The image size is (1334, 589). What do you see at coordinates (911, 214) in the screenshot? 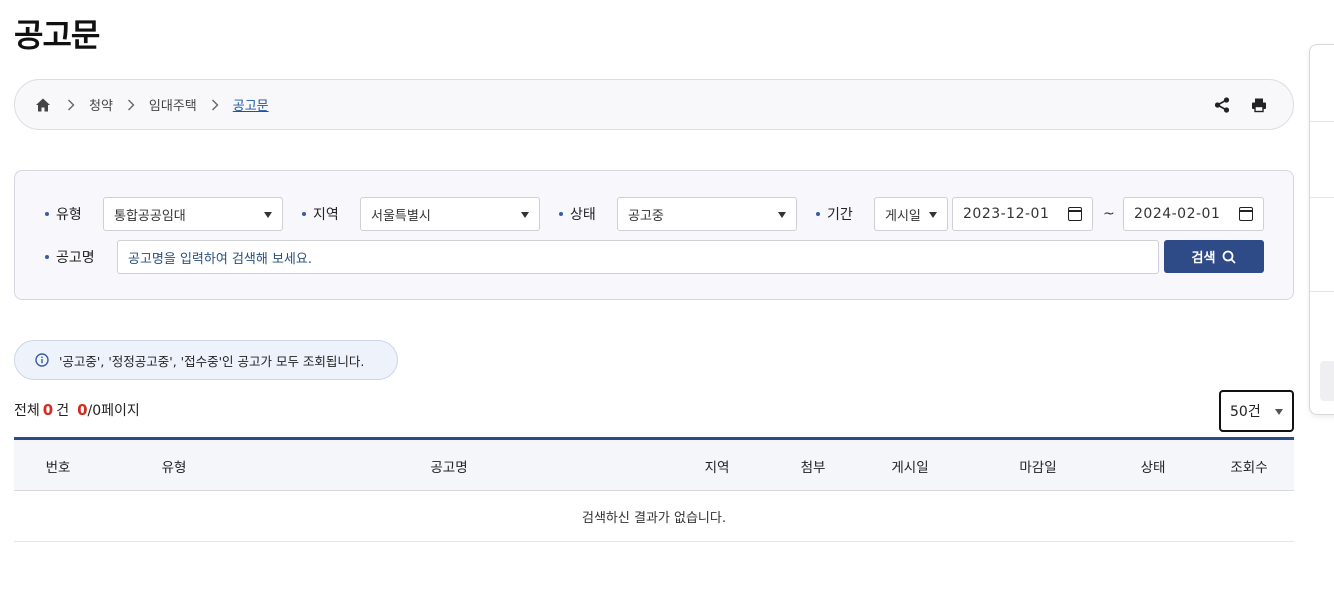
I see `period-type-select: 게시일` at bounding box center [911, 214].